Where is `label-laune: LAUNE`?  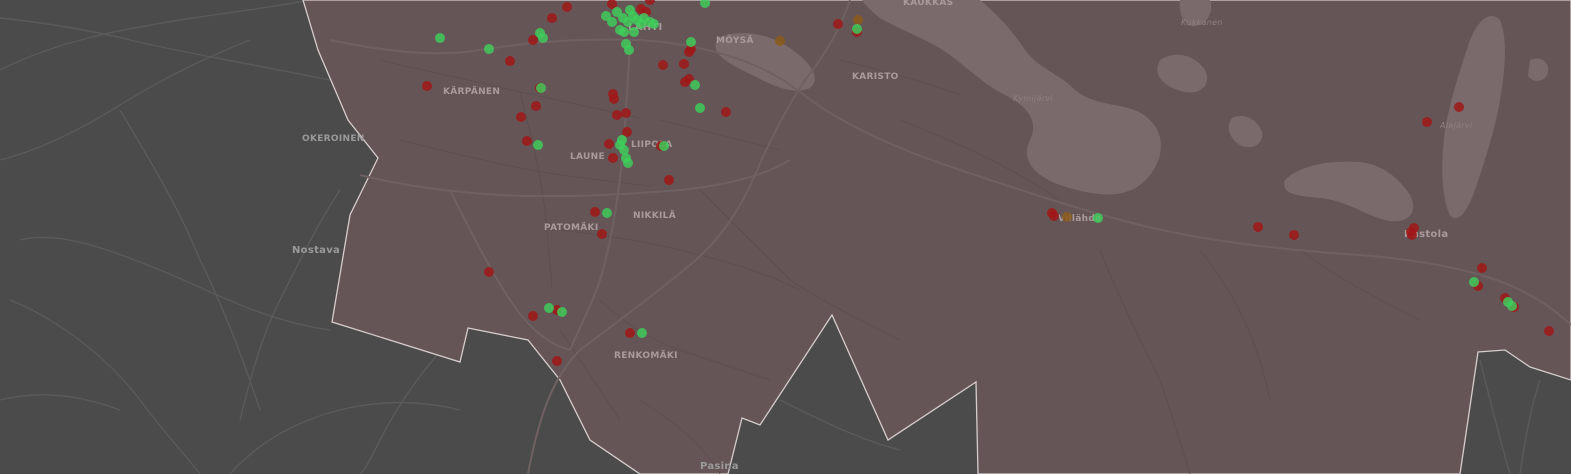 label-laune: LAUNE is located at coordinates (587, 157).